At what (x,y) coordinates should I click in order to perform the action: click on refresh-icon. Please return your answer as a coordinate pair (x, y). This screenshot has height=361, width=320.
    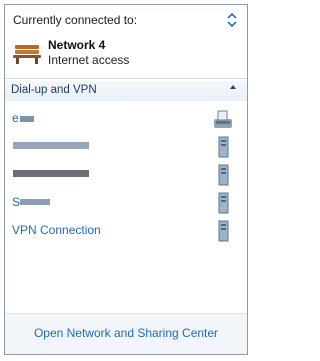
    Looking at the image, I should click on (232, 20).